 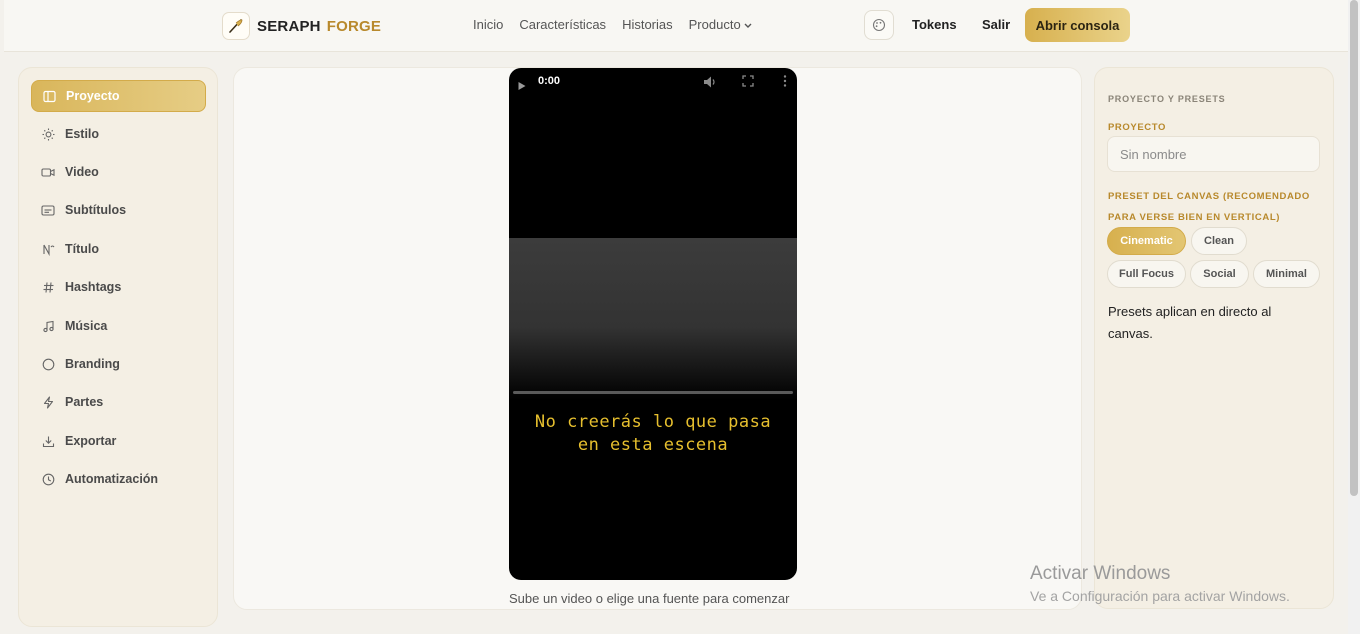 What do you see at coordinates (82, 134) in the screenshot?
I see `sidebar-item-label: Estilo` at bounding box center [82, 134].